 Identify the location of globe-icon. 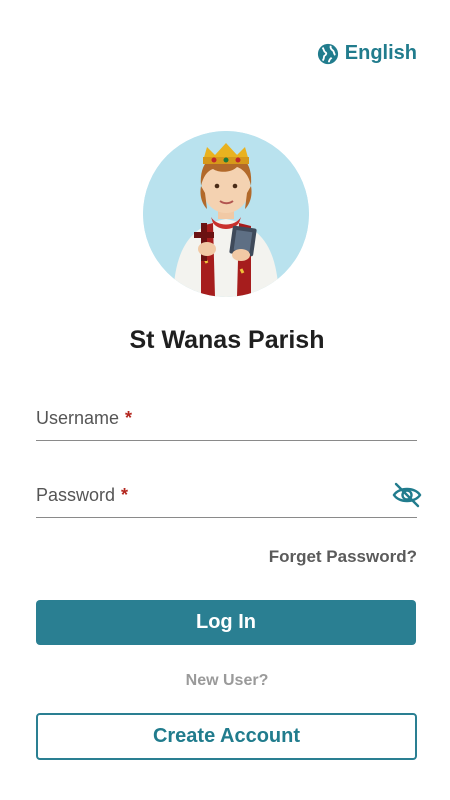
(328, 54).